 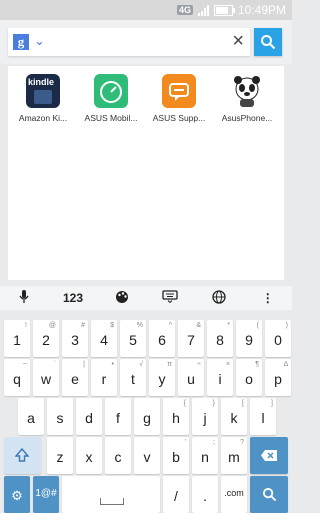 I want to click on signal-icon, so click(x=203, y=10).